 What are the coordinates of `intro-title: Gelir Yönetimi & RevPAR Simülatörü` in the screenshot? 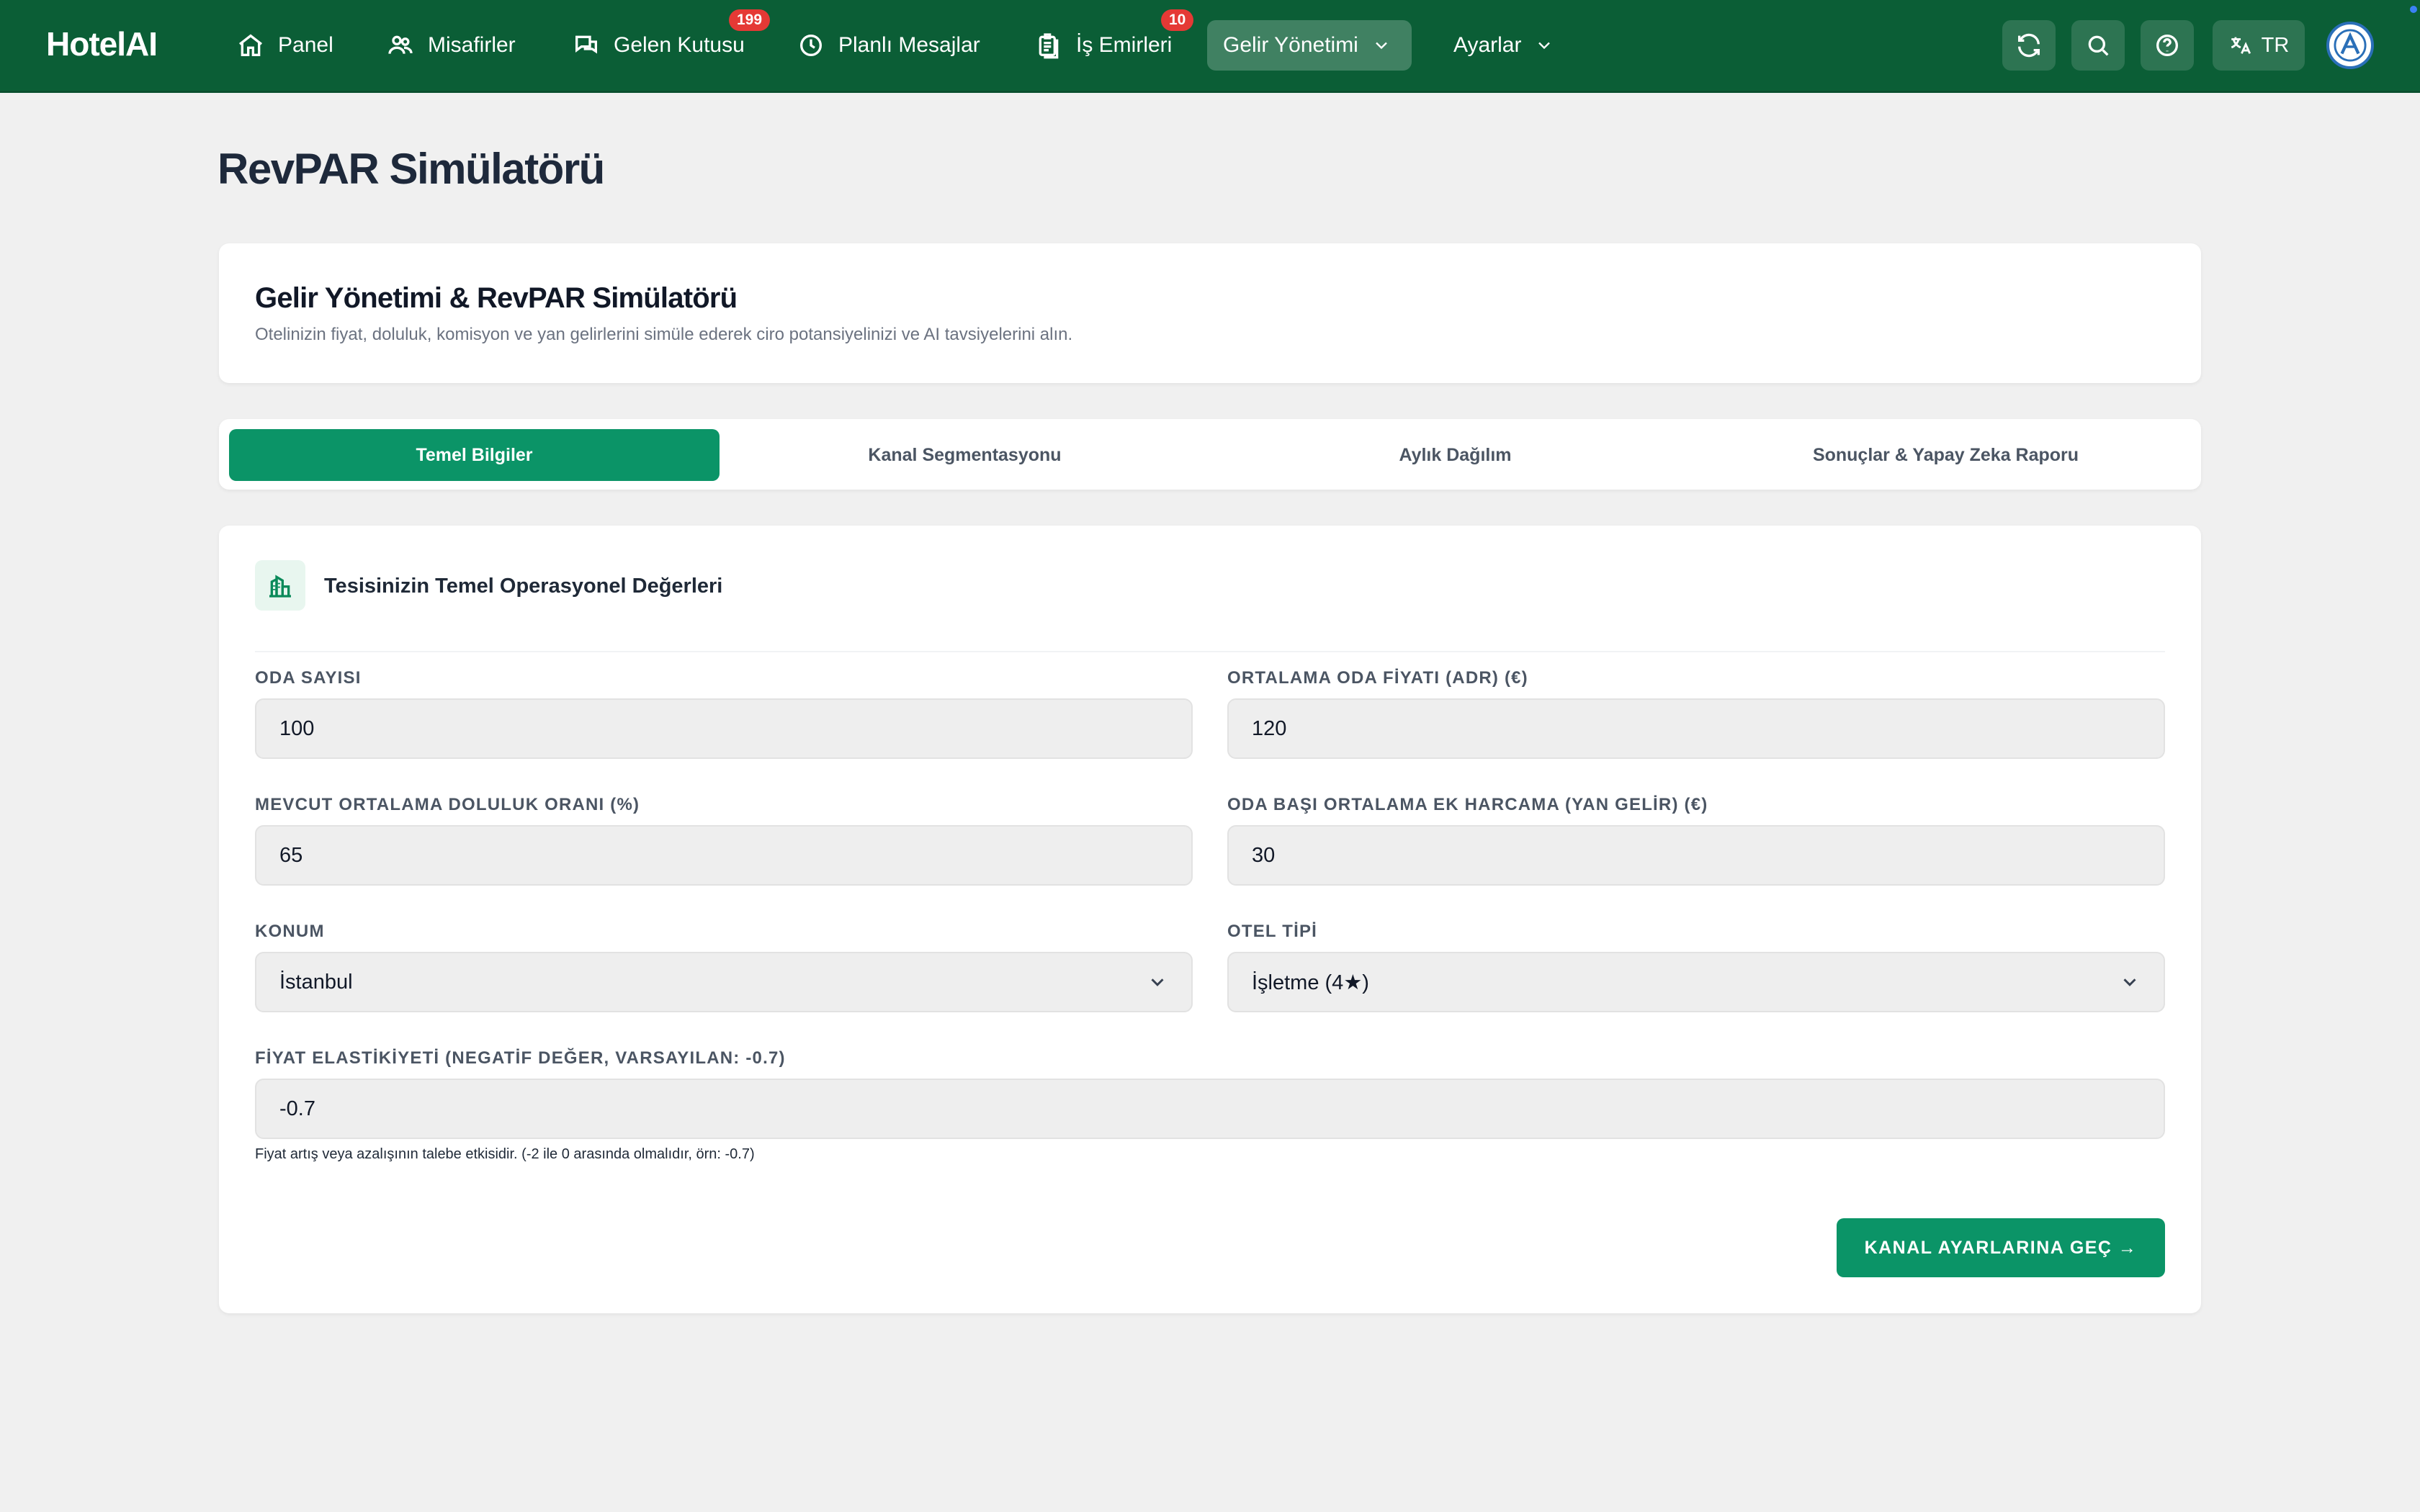 It's located at (496, 298).